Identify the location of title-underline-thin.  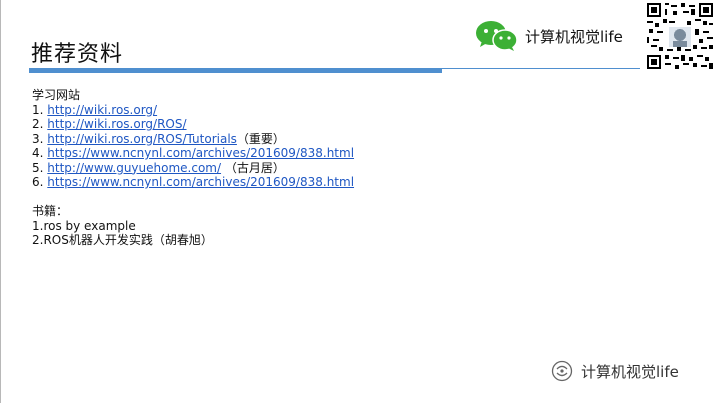
(541, 68).